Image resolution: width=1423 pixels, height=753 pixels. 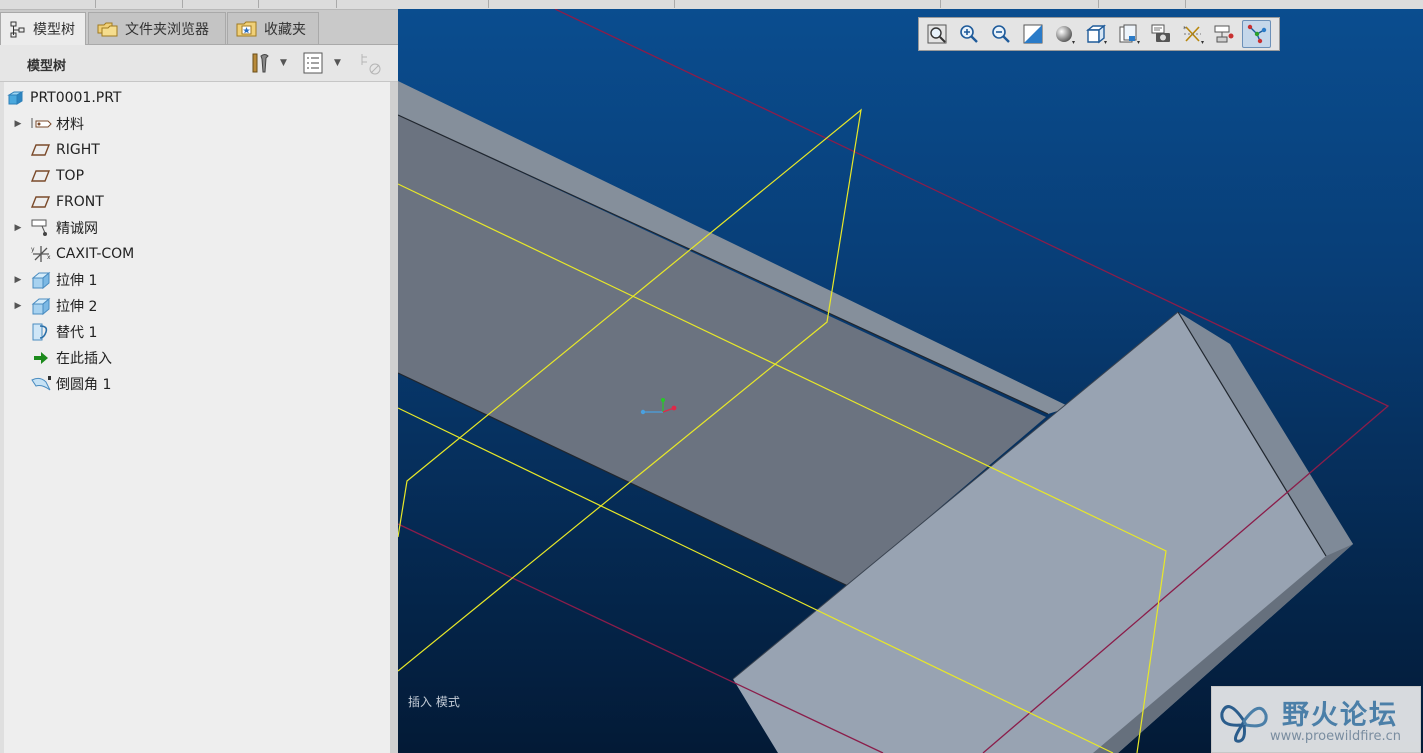 I want to click on folder-browser-icon, so click(x=107, y=29).